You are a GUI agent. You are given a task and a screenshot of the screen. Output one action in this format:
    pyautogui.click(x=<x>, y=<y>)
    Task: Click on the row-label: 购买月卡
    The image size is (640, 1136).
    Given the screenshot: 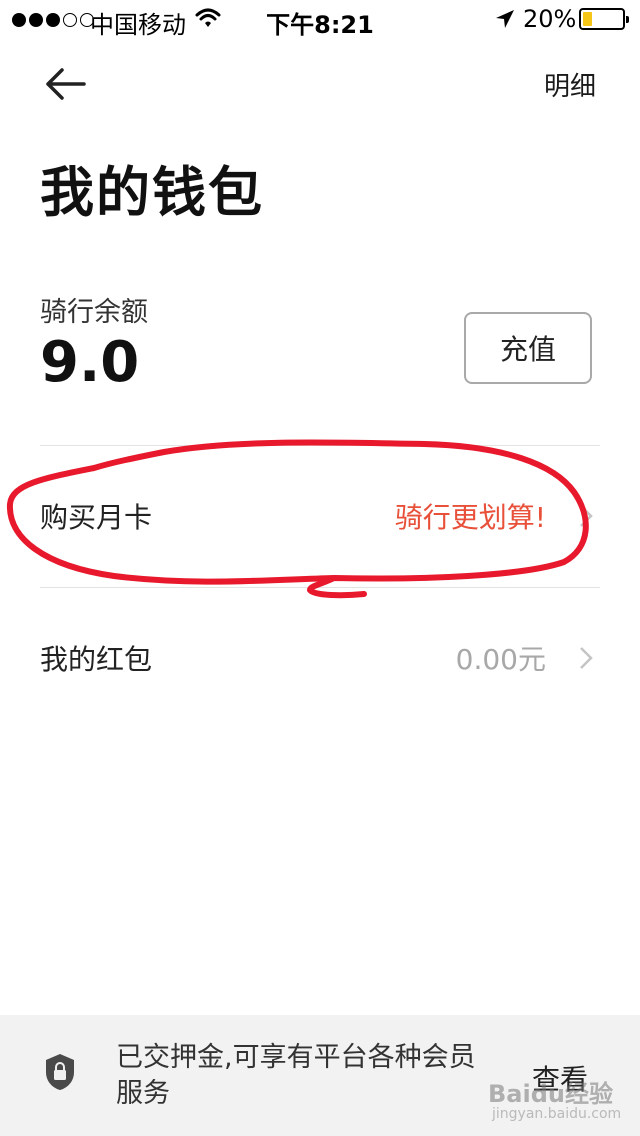 What is the action you would take?
    pyautogui.click(x=96, y=517)
    